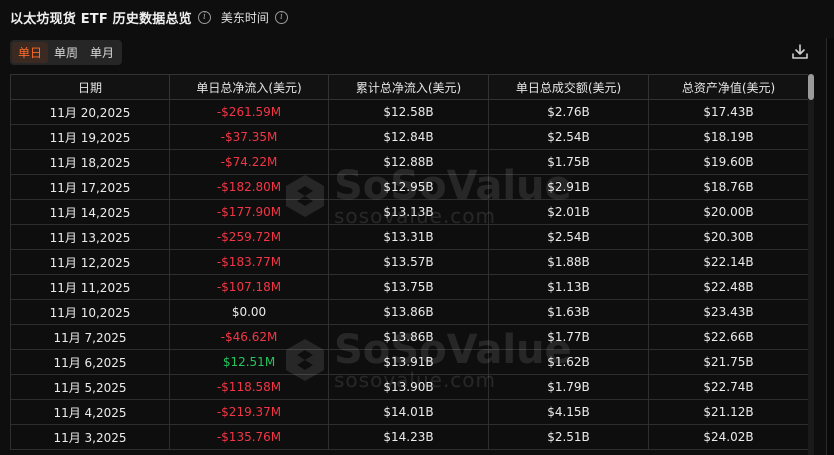  Describe the element at coordinates (102, 52) in the screenshot. I see `tab-monthly: 单月` at that location.